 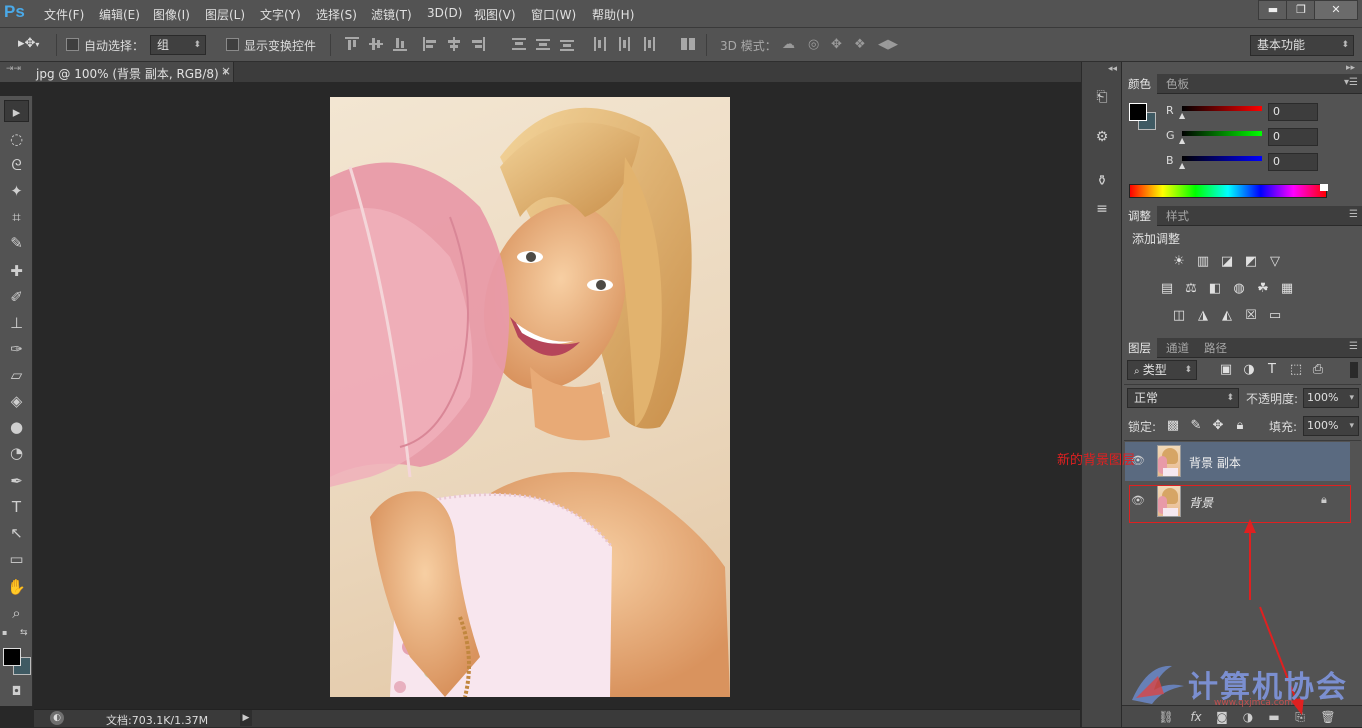 What do you see at coordinates (600, 44) in the screenshot?
I see `distribute-left-icon` at bounding box center [600, 44].